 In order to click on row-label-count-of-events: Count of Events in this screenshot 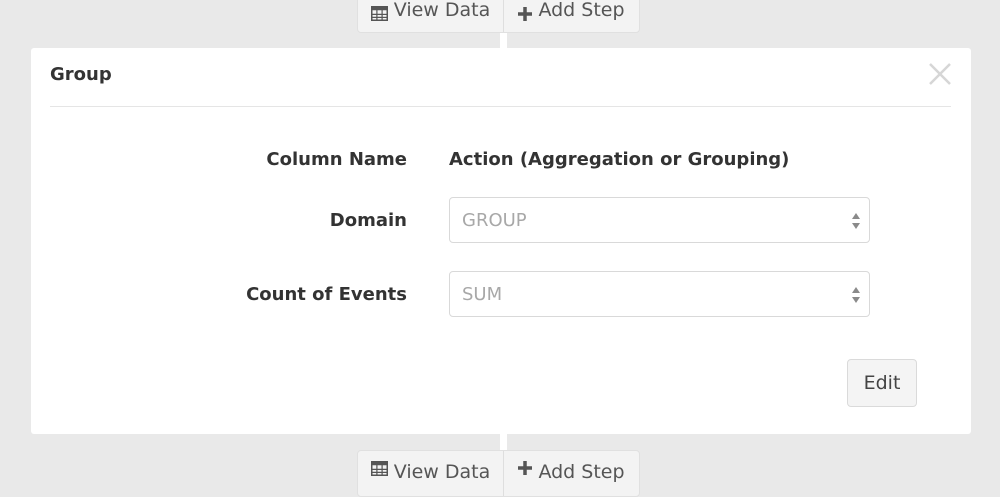, I will do `click(326, 294)`.